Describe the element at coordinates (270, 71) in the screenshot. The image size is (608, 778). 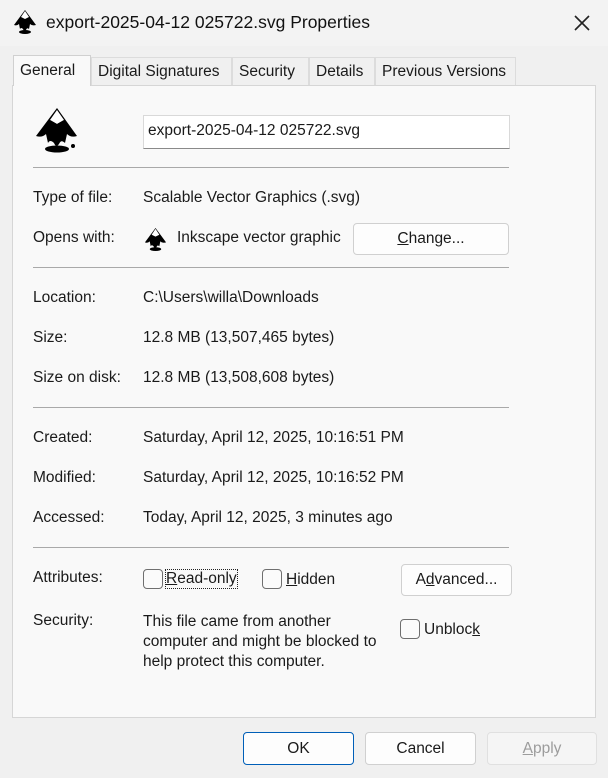
I see `tab-security: Security` at that location.